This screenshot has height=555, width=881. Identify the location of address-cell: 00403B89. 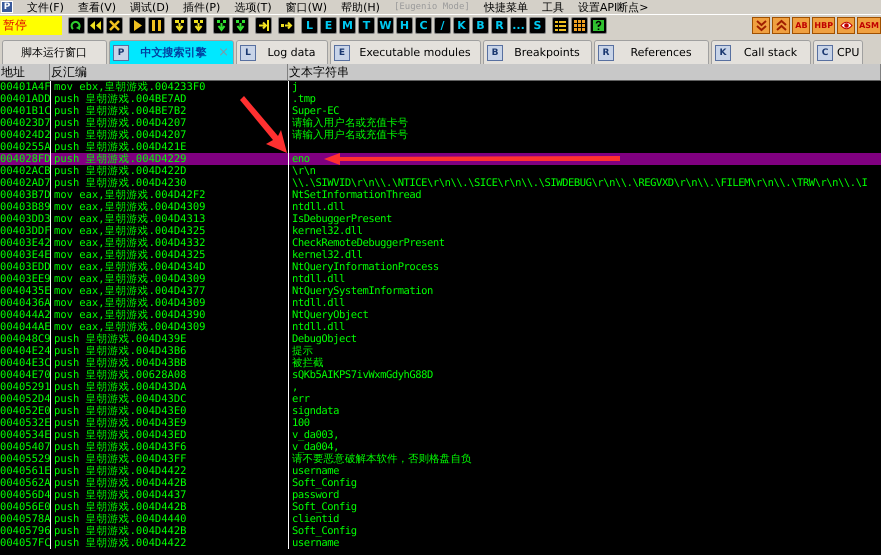
(25, 207).